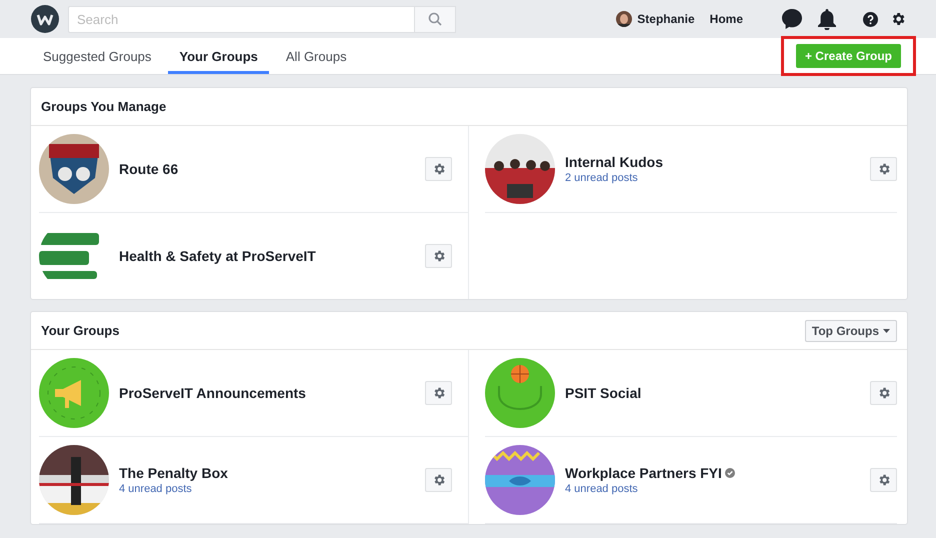 The height and width of the screenshot is (538, 936). What do you see at coordinates (45, 19) in the screenshot?
I see `logo-icon` at bounding box center [45, 19].